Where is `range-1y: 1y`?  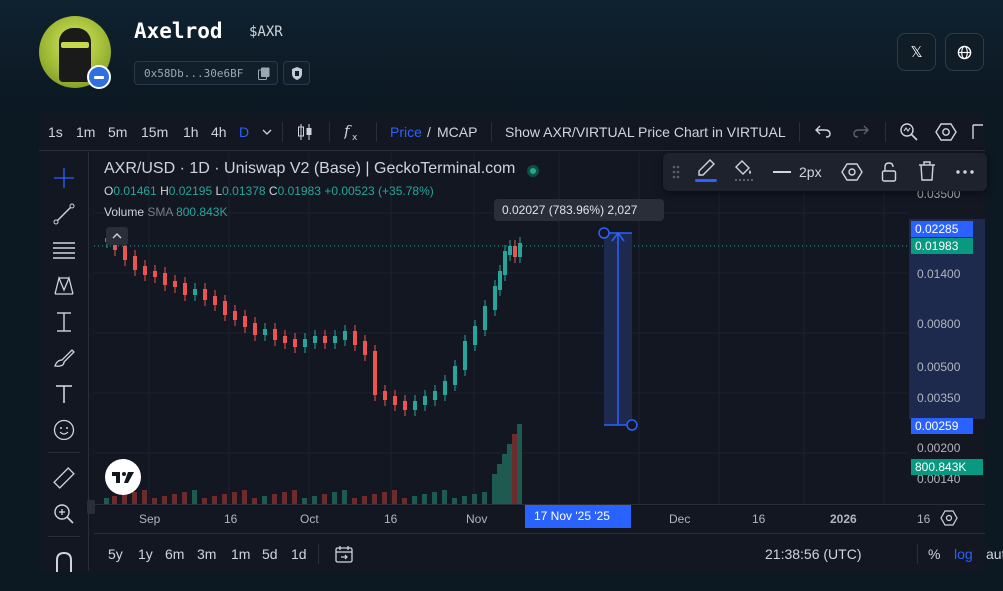
range-1y: 1y is located at coordinates (145, 554).